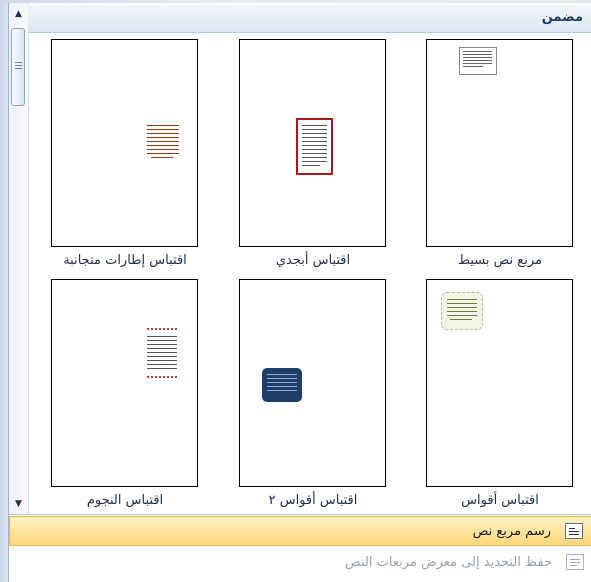 This screenshot has height=582, width=591. Describe the element at coordinates (314, 146) in the screenshot. I see `preview-alphabet-box` at that location.